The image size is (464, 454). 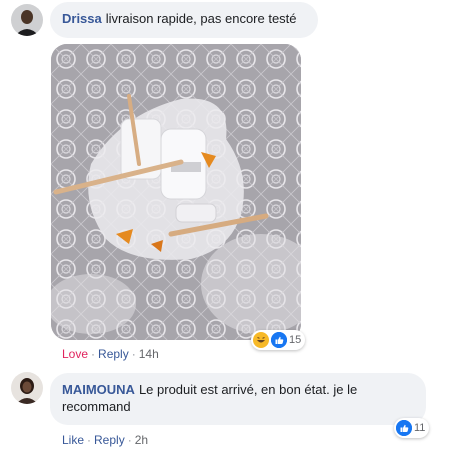 I want to click on comment-author: MAIMOUNA, so click(x=98, y=389).